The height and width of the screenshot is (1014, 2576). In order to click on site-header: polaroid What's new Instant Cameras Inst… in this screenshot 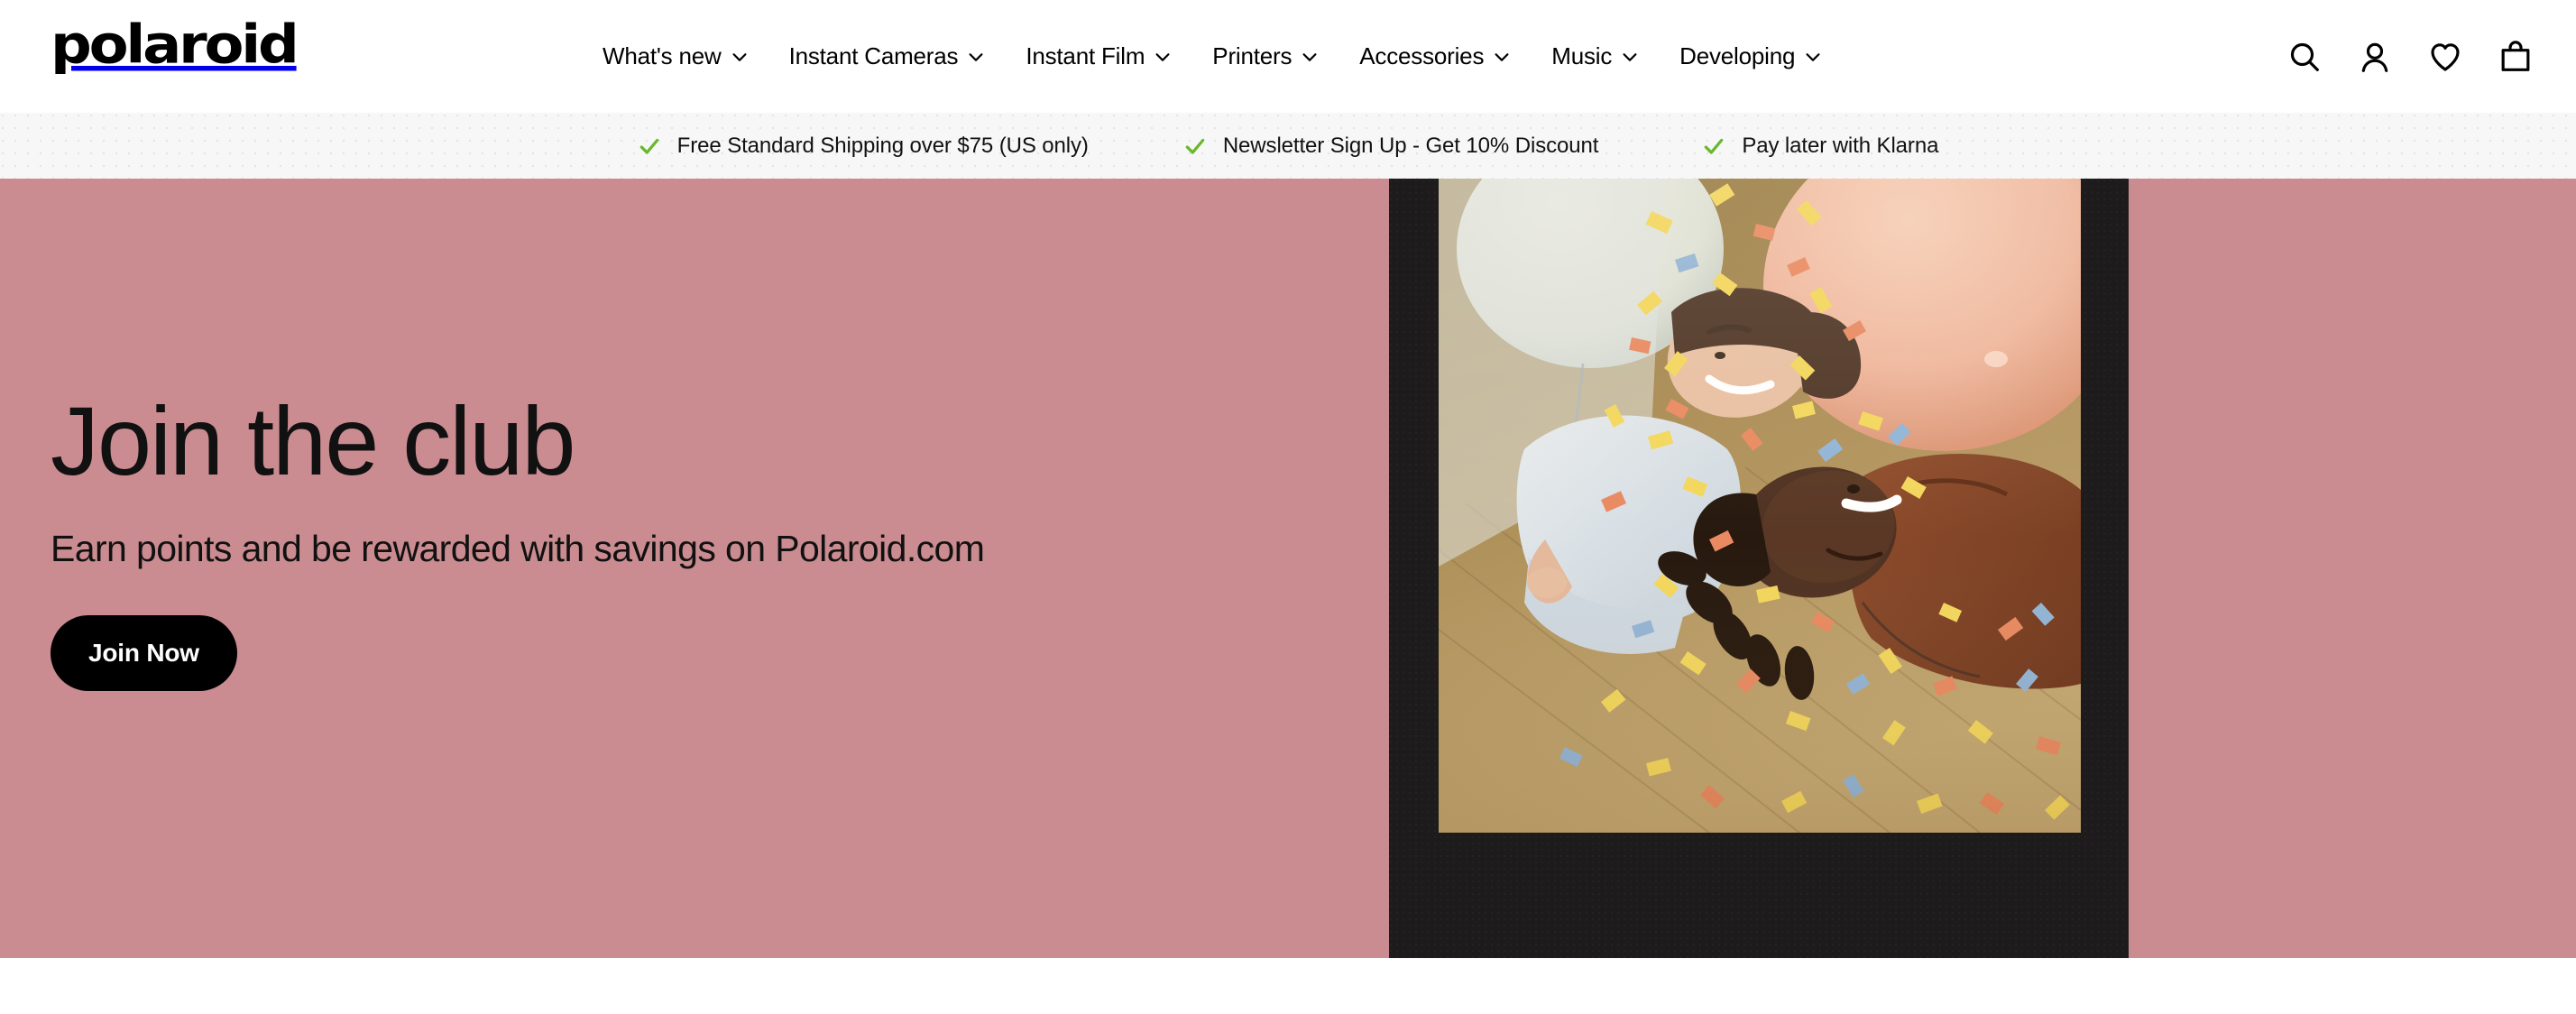, I will do `click(1288, 57)`.